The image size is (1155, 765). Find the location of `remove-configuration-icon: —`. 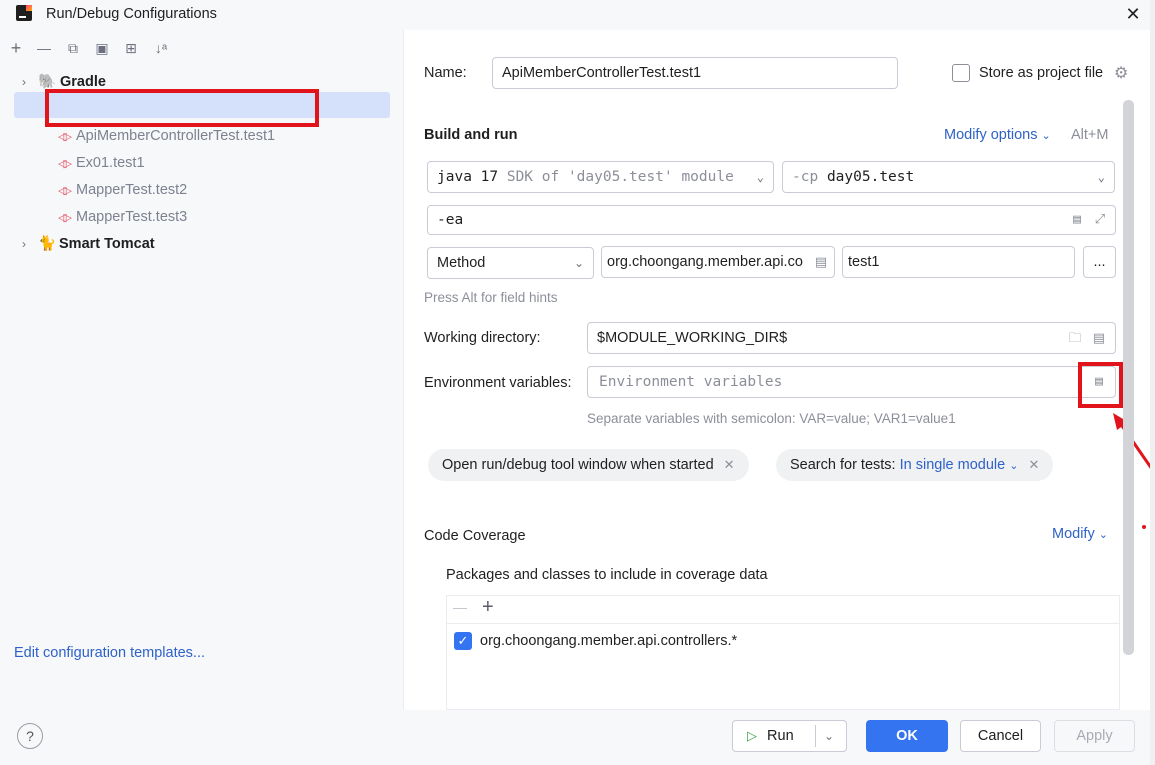

remove-configuration-icon: — is located at coordinates (44, 48).